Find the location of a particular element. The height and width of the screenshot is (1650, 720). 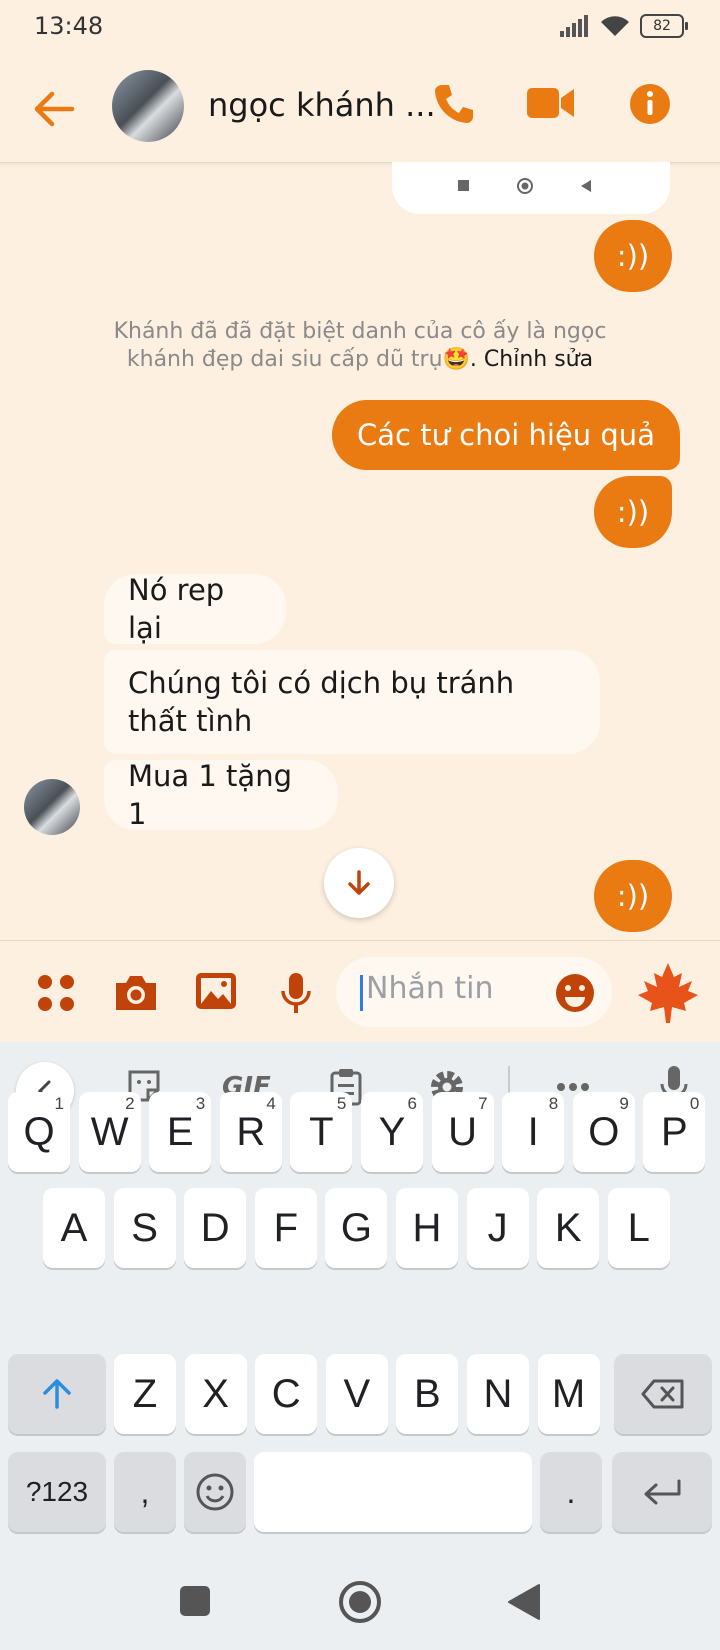

key-d: D is located at coordinates (215, 1228).